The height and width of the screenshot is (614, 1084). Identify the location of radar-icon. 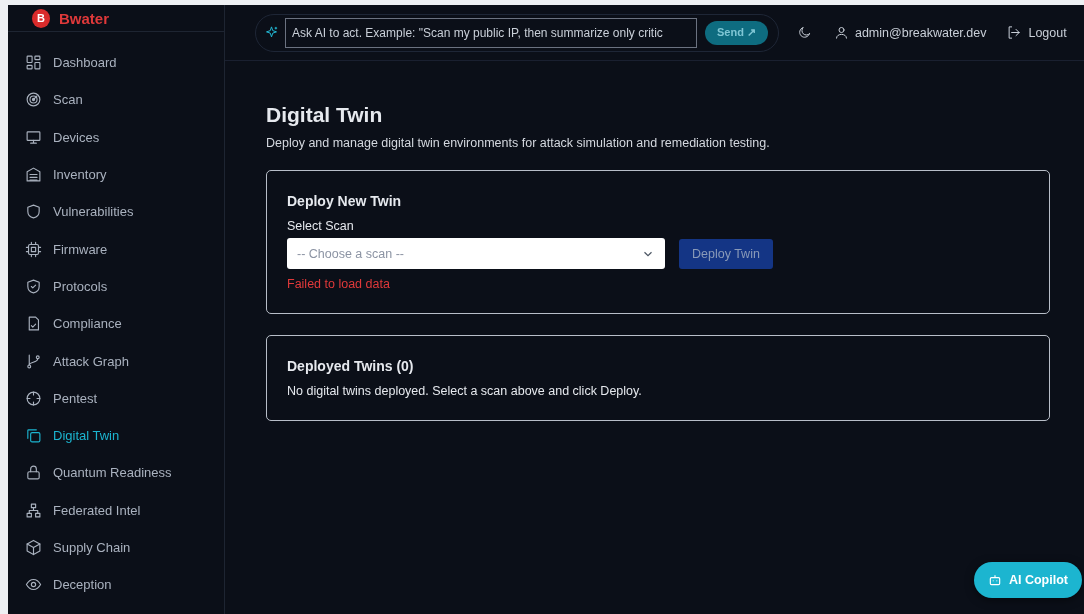
(33, 100).